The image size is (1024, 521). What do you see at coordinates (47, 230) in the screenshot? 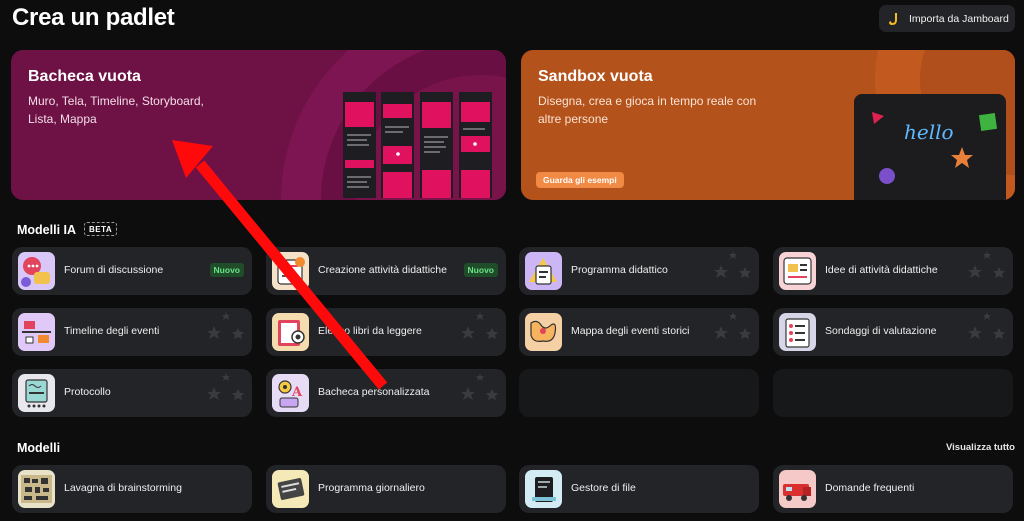
I see `ai-models-title: Modelli IA` at bounding box center [47, 230].